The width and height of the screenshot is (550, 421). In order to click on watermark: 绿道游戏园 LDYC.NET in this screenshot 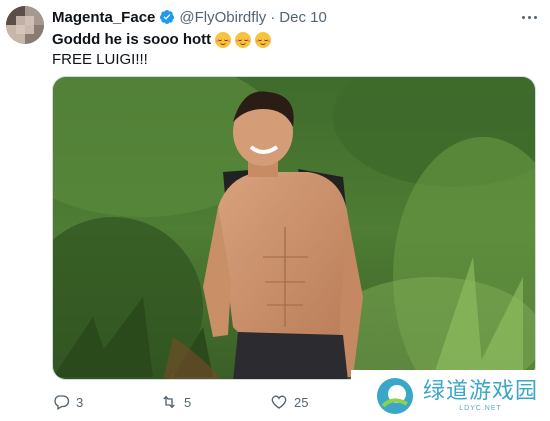, I will do `click(450, 395)`.